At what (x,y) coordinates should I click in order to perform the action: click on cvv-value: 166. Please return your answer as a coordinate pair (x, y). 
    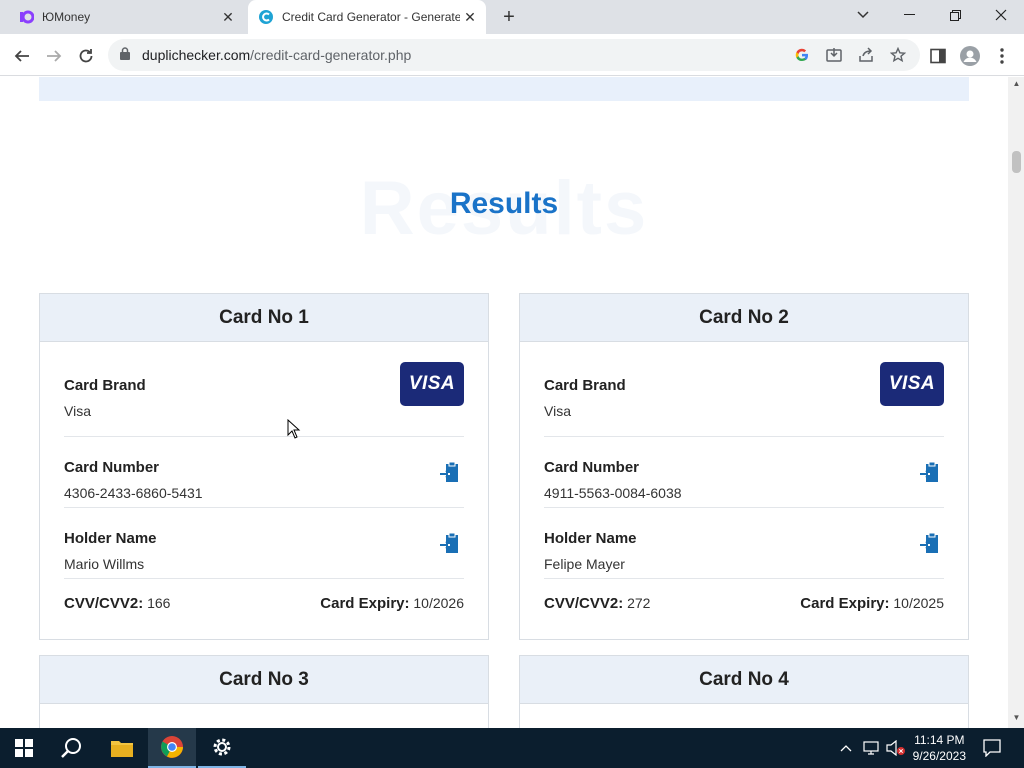
    Looking at the image, I should click on (159, 603).